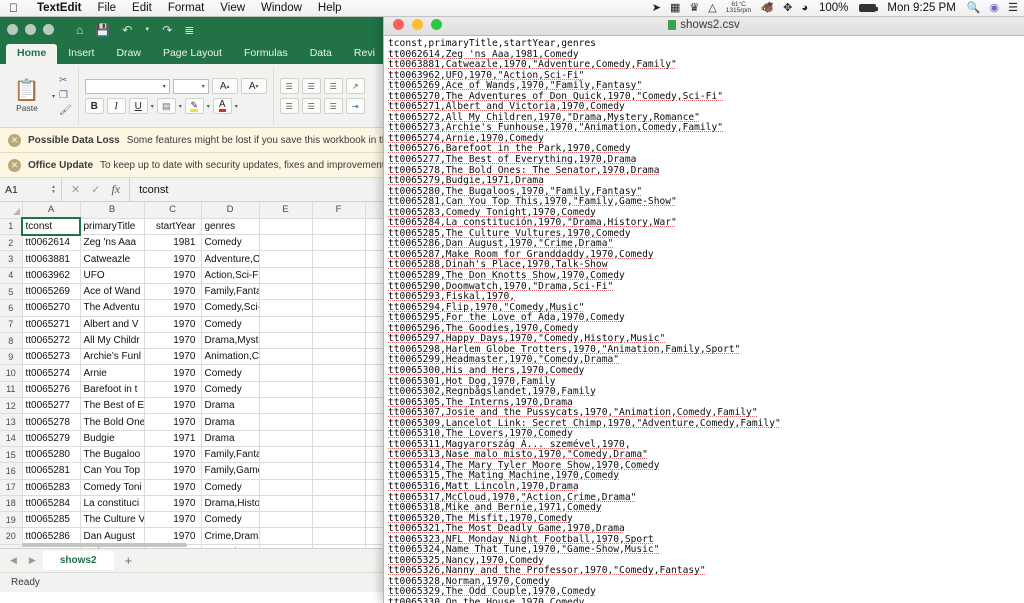 This screenshot has height=603, width=1024. What do you see at coordinates (364, 54) in the screenshot?
I see `ribbon-tab-review: Revi` at bounding box center [364, 54].